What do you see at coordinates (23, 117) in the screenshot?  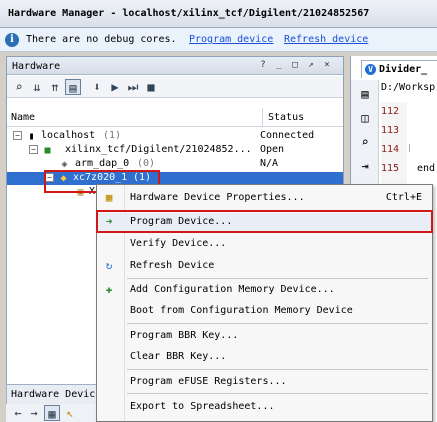 I see `name-column-header: Name` at bounding box center [23, 117].